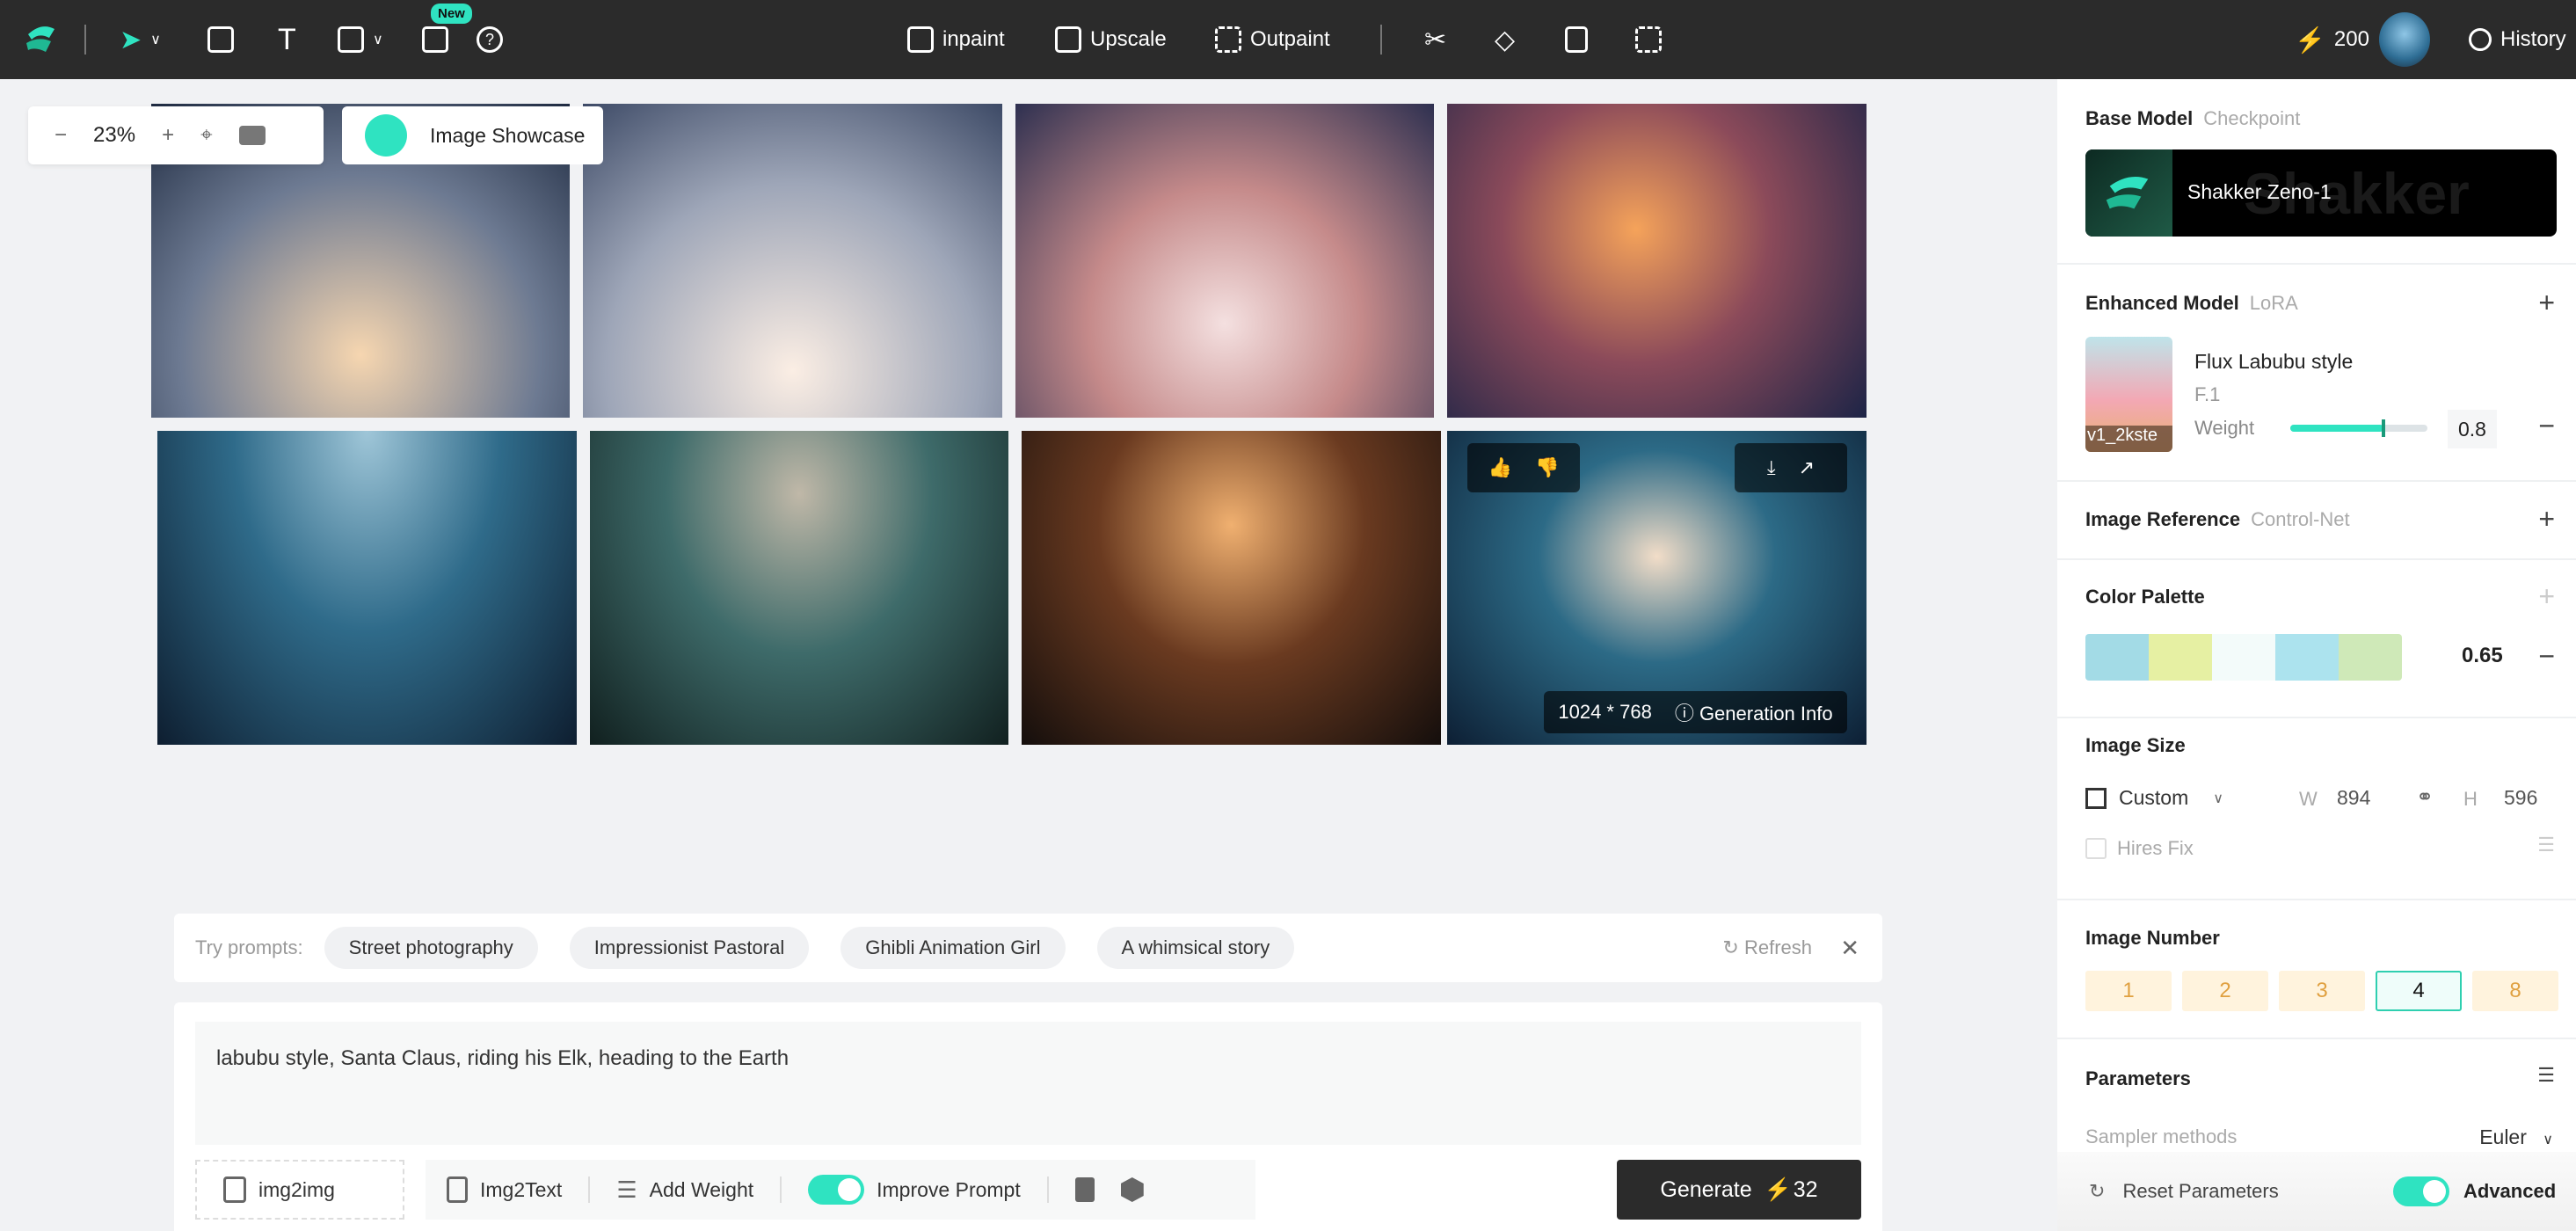  Describe the element at coordinates (2404, 39) in the screenshot. I see `avatar` at that location.